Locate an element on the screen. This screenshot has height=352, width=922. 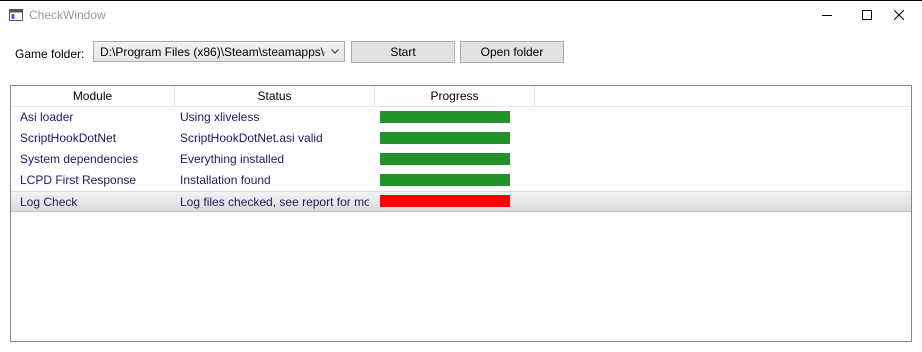
table-row: LCPD First Response Installation found is located at coordinates (461, 180).